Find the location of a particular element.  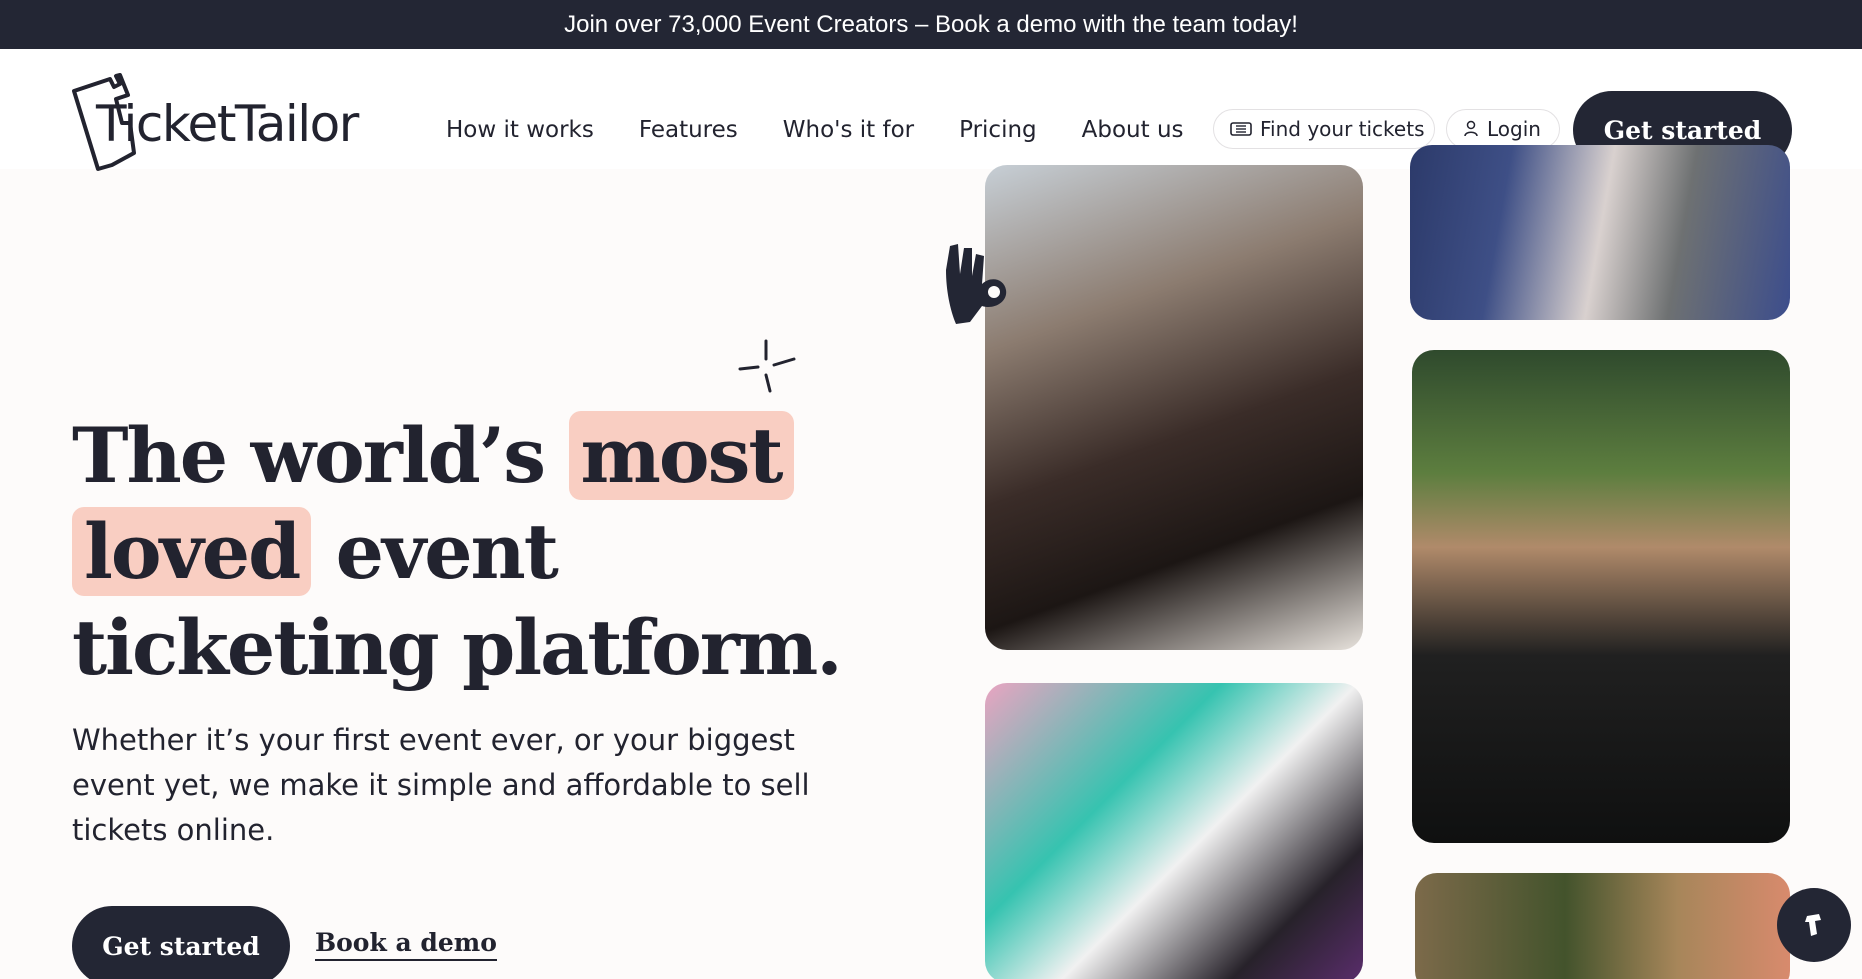

hero-title-highlight-loved: loved is located at coordinates (192, 551).